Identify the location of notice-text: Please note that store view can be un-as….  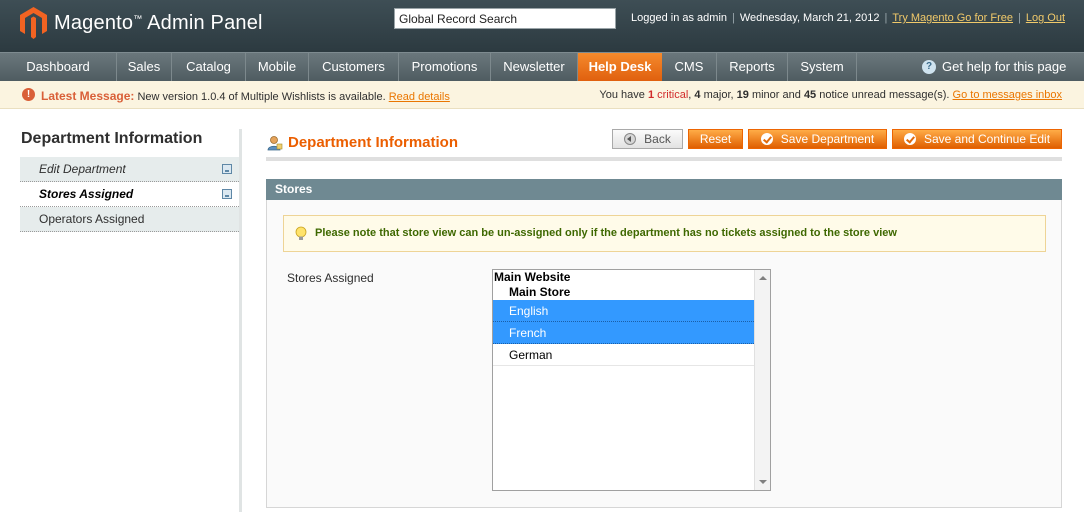
(606, 233).